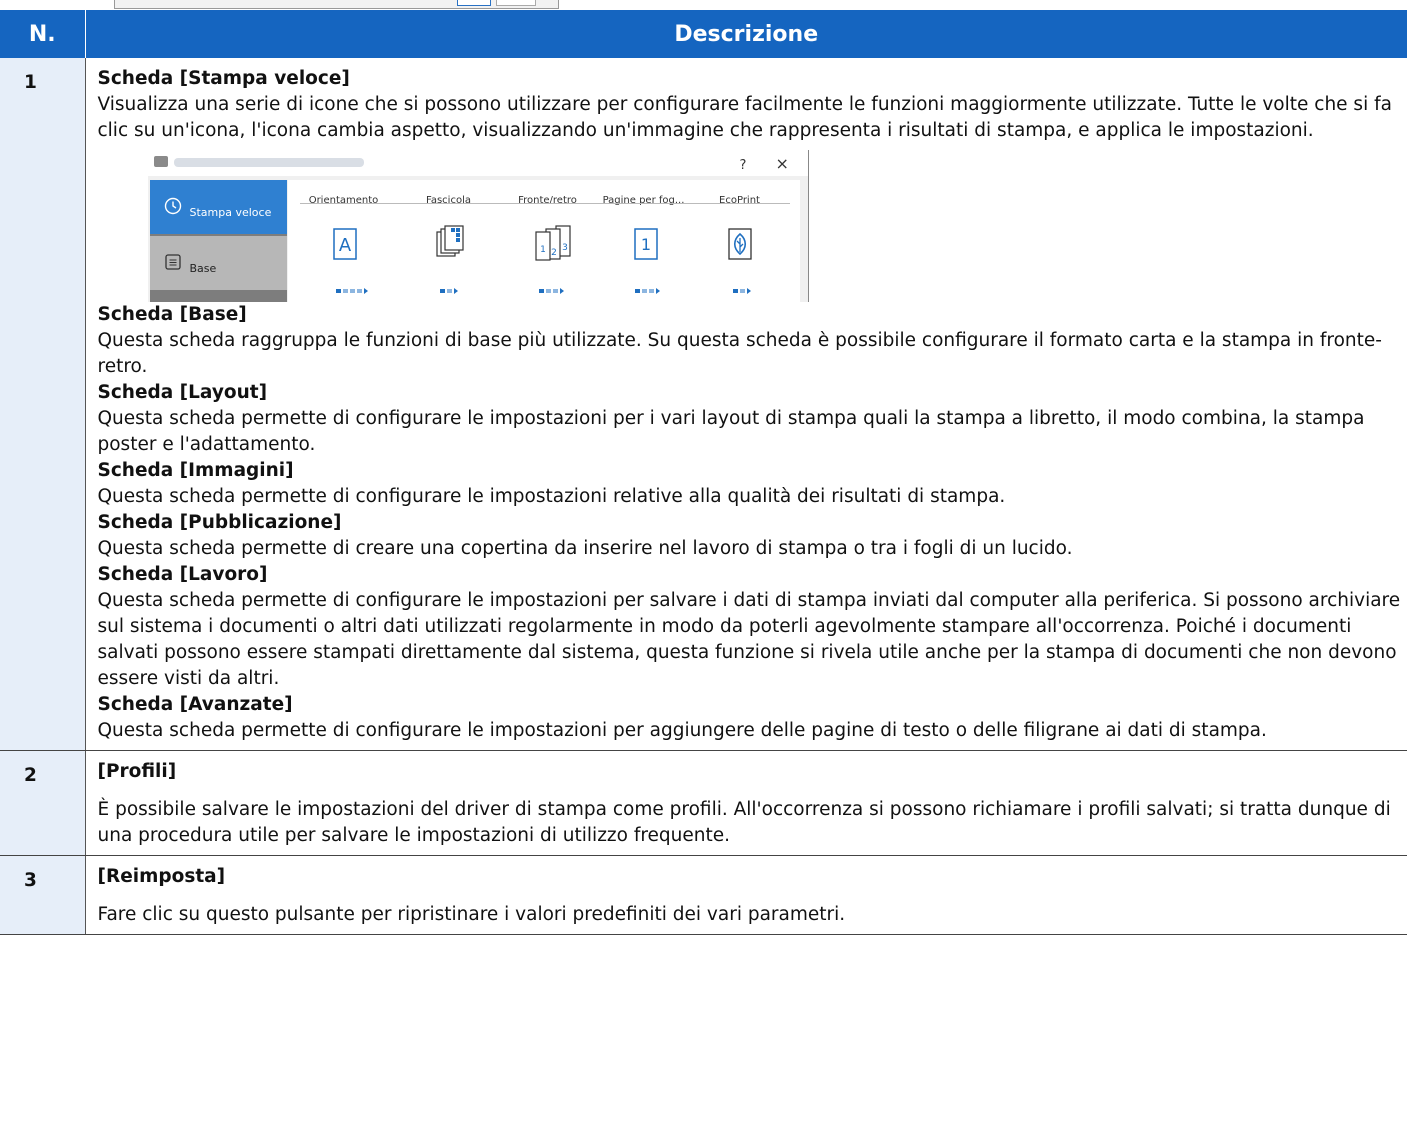  I want to click on previous-dialog-fragment, so click(336, 4).